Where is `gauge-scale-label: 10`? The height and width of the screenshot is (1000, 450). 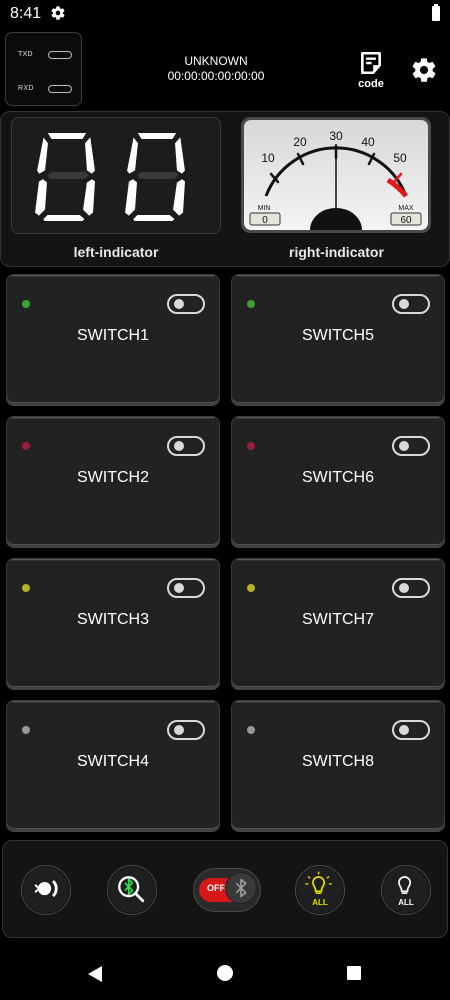 gauge-scale-label: 10 is located at coordinates (268, 158).